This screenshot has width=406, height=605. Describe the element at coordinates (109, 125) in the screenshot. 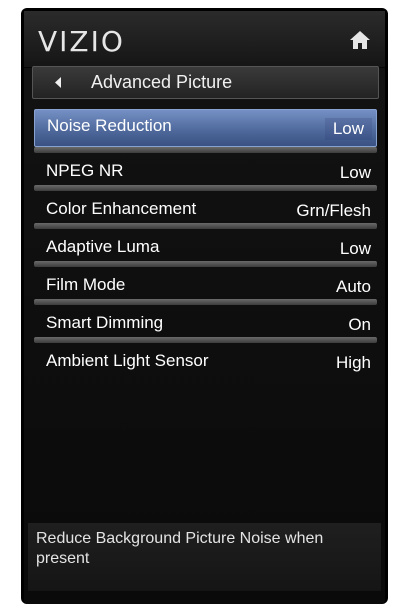

I see `menu-item-label: Noise Reduction` at that location.